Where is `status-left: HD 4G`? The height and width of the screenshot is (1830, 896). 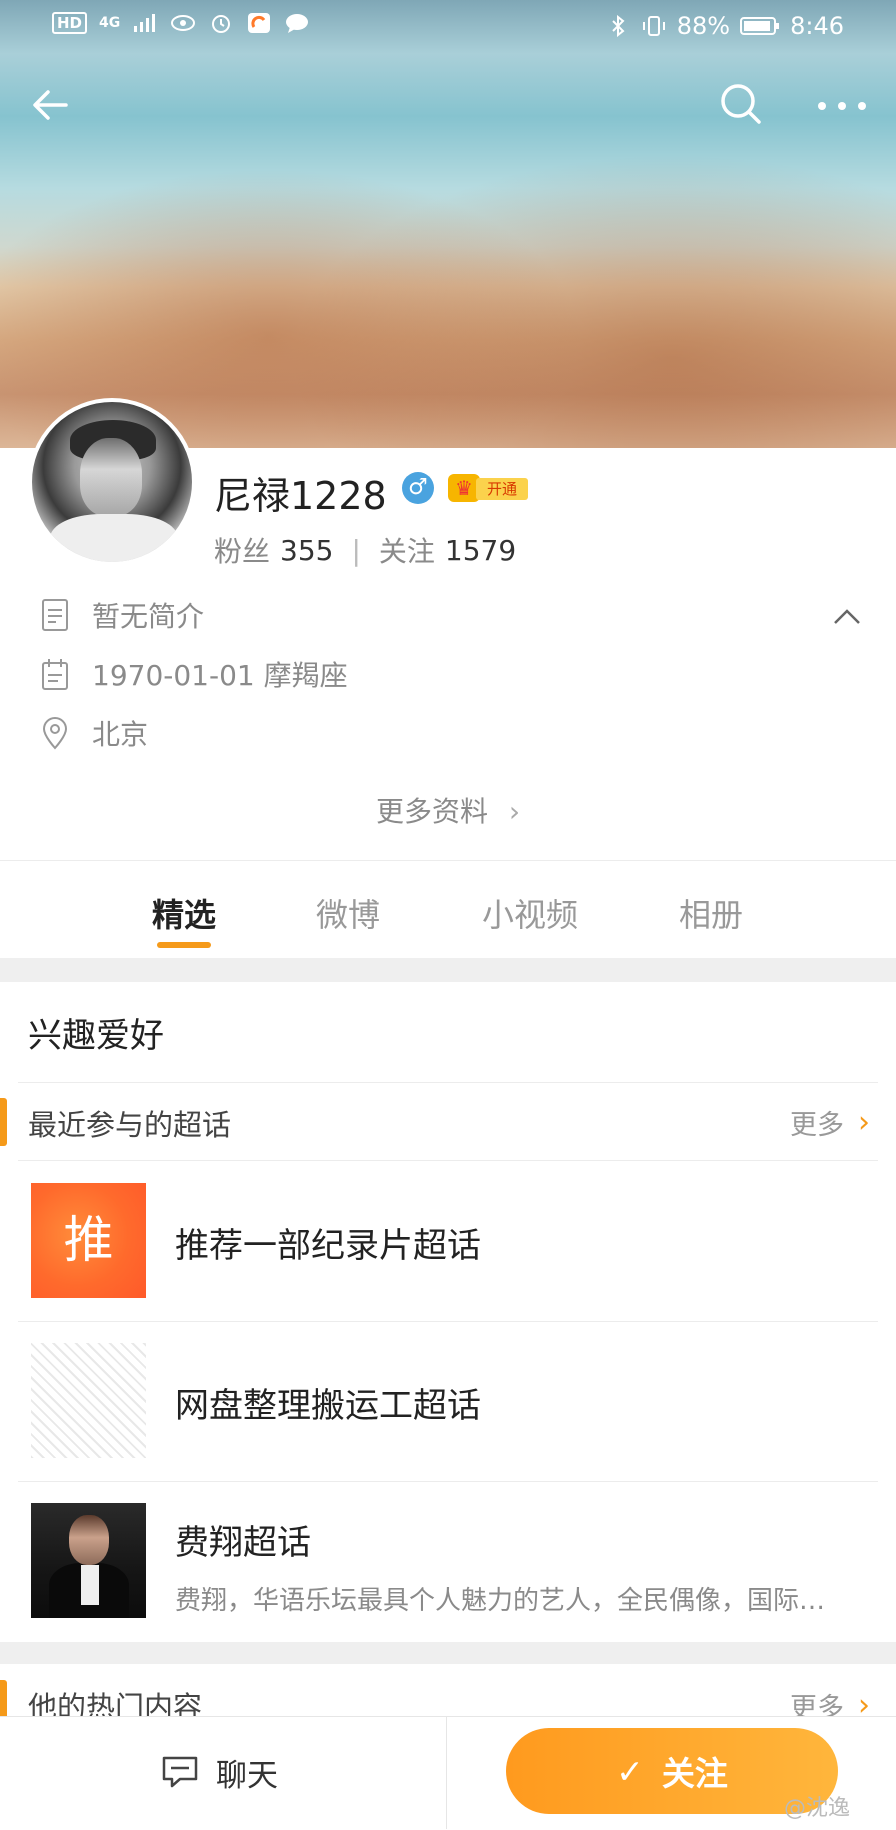
status-left: HD 4G is located at coordinates (181, 23).